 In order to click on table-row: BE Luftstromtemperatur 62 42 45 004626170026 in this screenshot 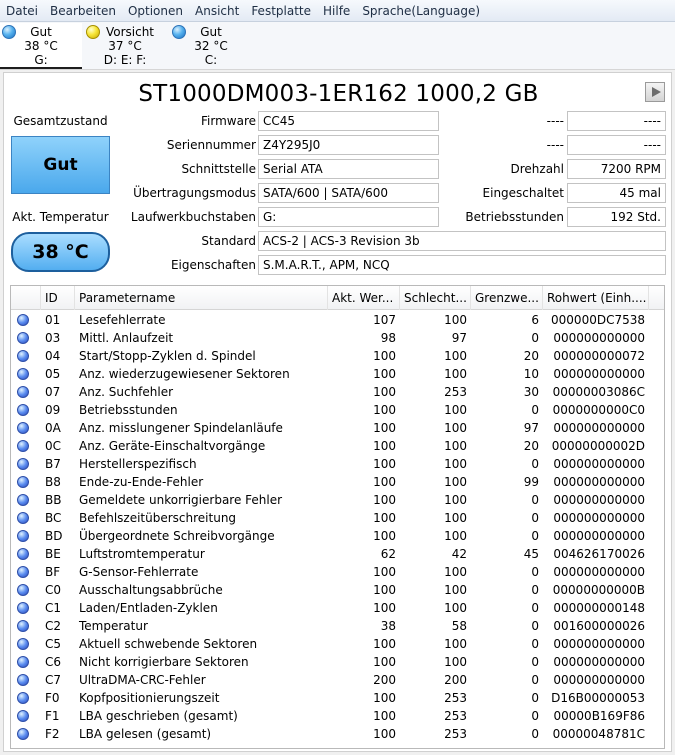, I will do `click(337, 554)`.